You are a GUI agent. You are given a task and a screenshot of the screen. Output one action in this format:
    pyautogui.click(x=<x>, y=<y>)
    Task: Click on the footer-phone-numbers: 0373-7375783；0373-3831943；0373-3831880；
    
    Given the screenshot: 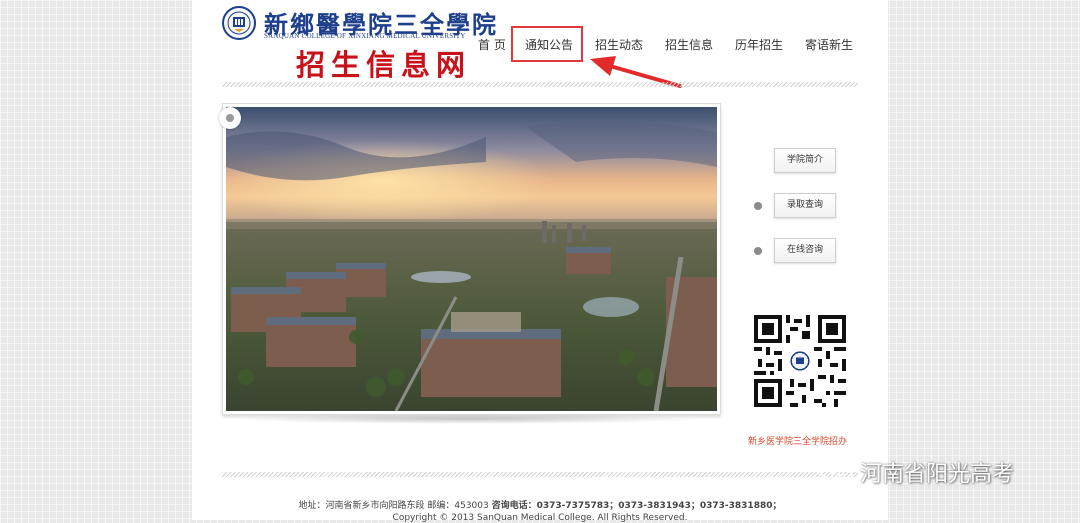 What is the action you would take?
    pyautogui.click(x=659, y=506)
    